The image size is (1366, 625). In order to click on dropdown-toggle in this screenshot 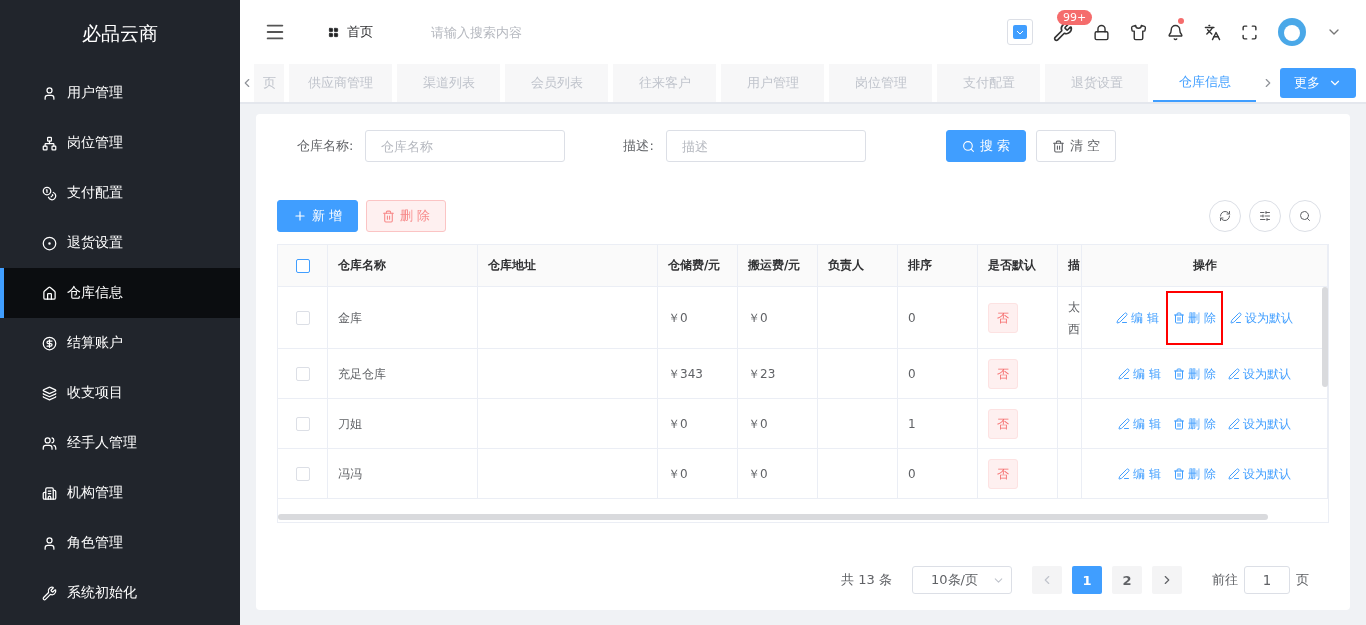, I will do `click(1020, 32)`.